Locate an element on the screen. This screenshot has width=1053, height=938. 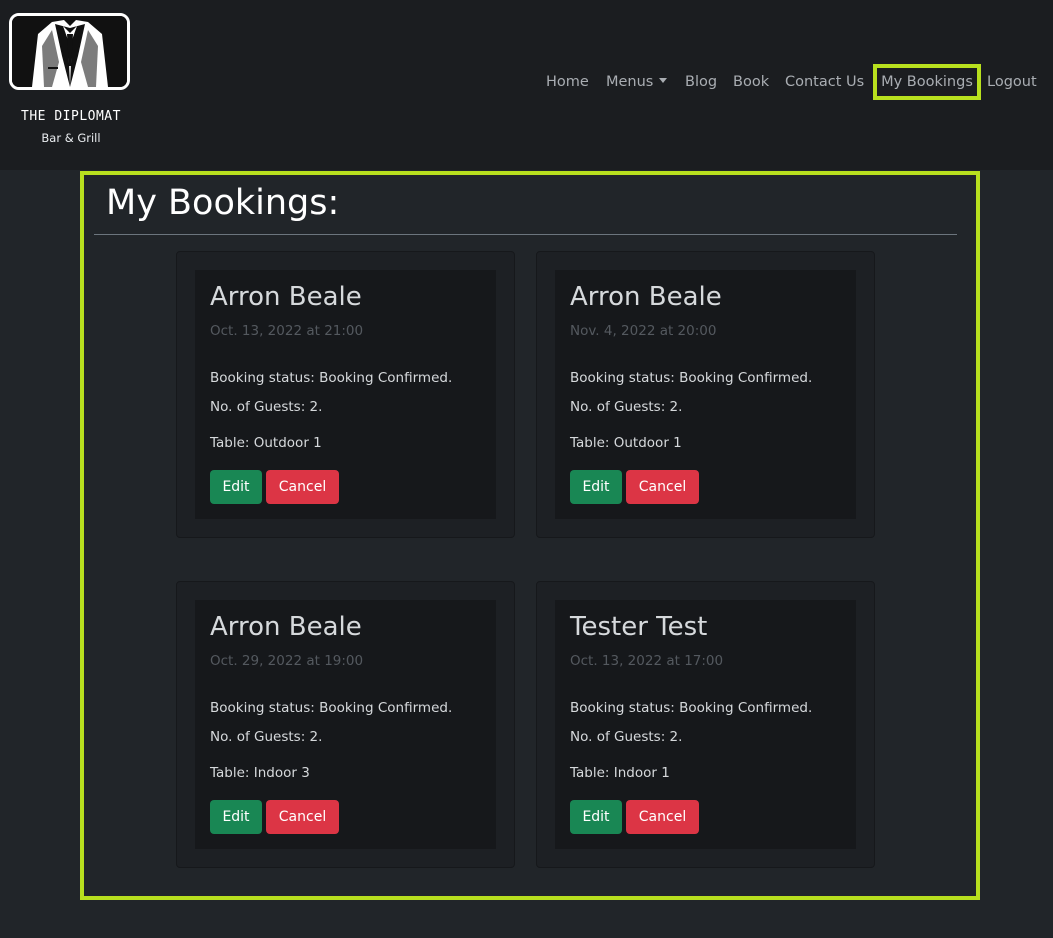
booking-date: Nov. 4, 2022 at 20:00 is located at coordinates (643, 331).